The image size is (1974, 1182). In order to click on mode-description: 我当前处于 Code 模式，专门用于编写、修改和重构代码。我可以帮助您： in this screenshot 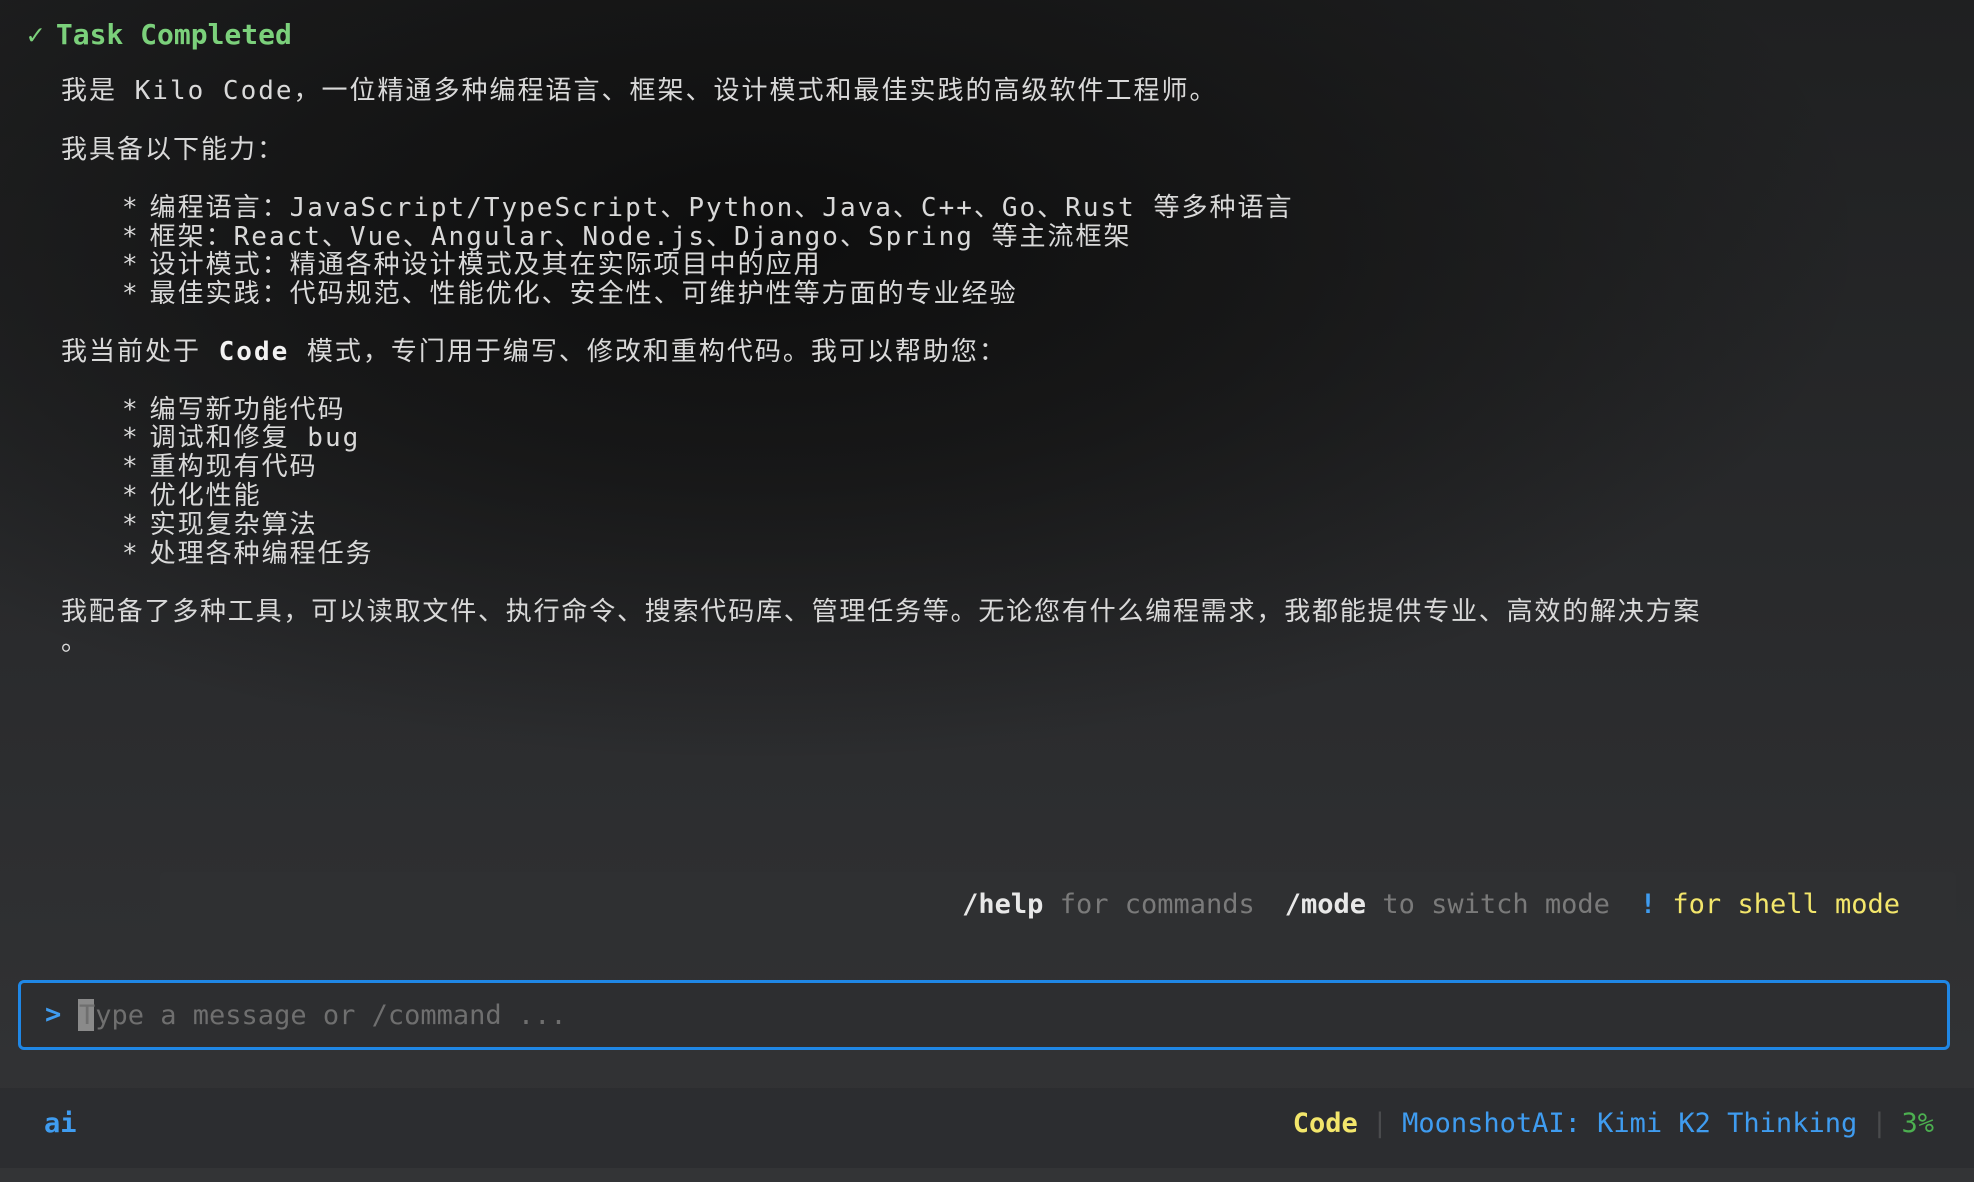, I will do `click(534, 349)`.